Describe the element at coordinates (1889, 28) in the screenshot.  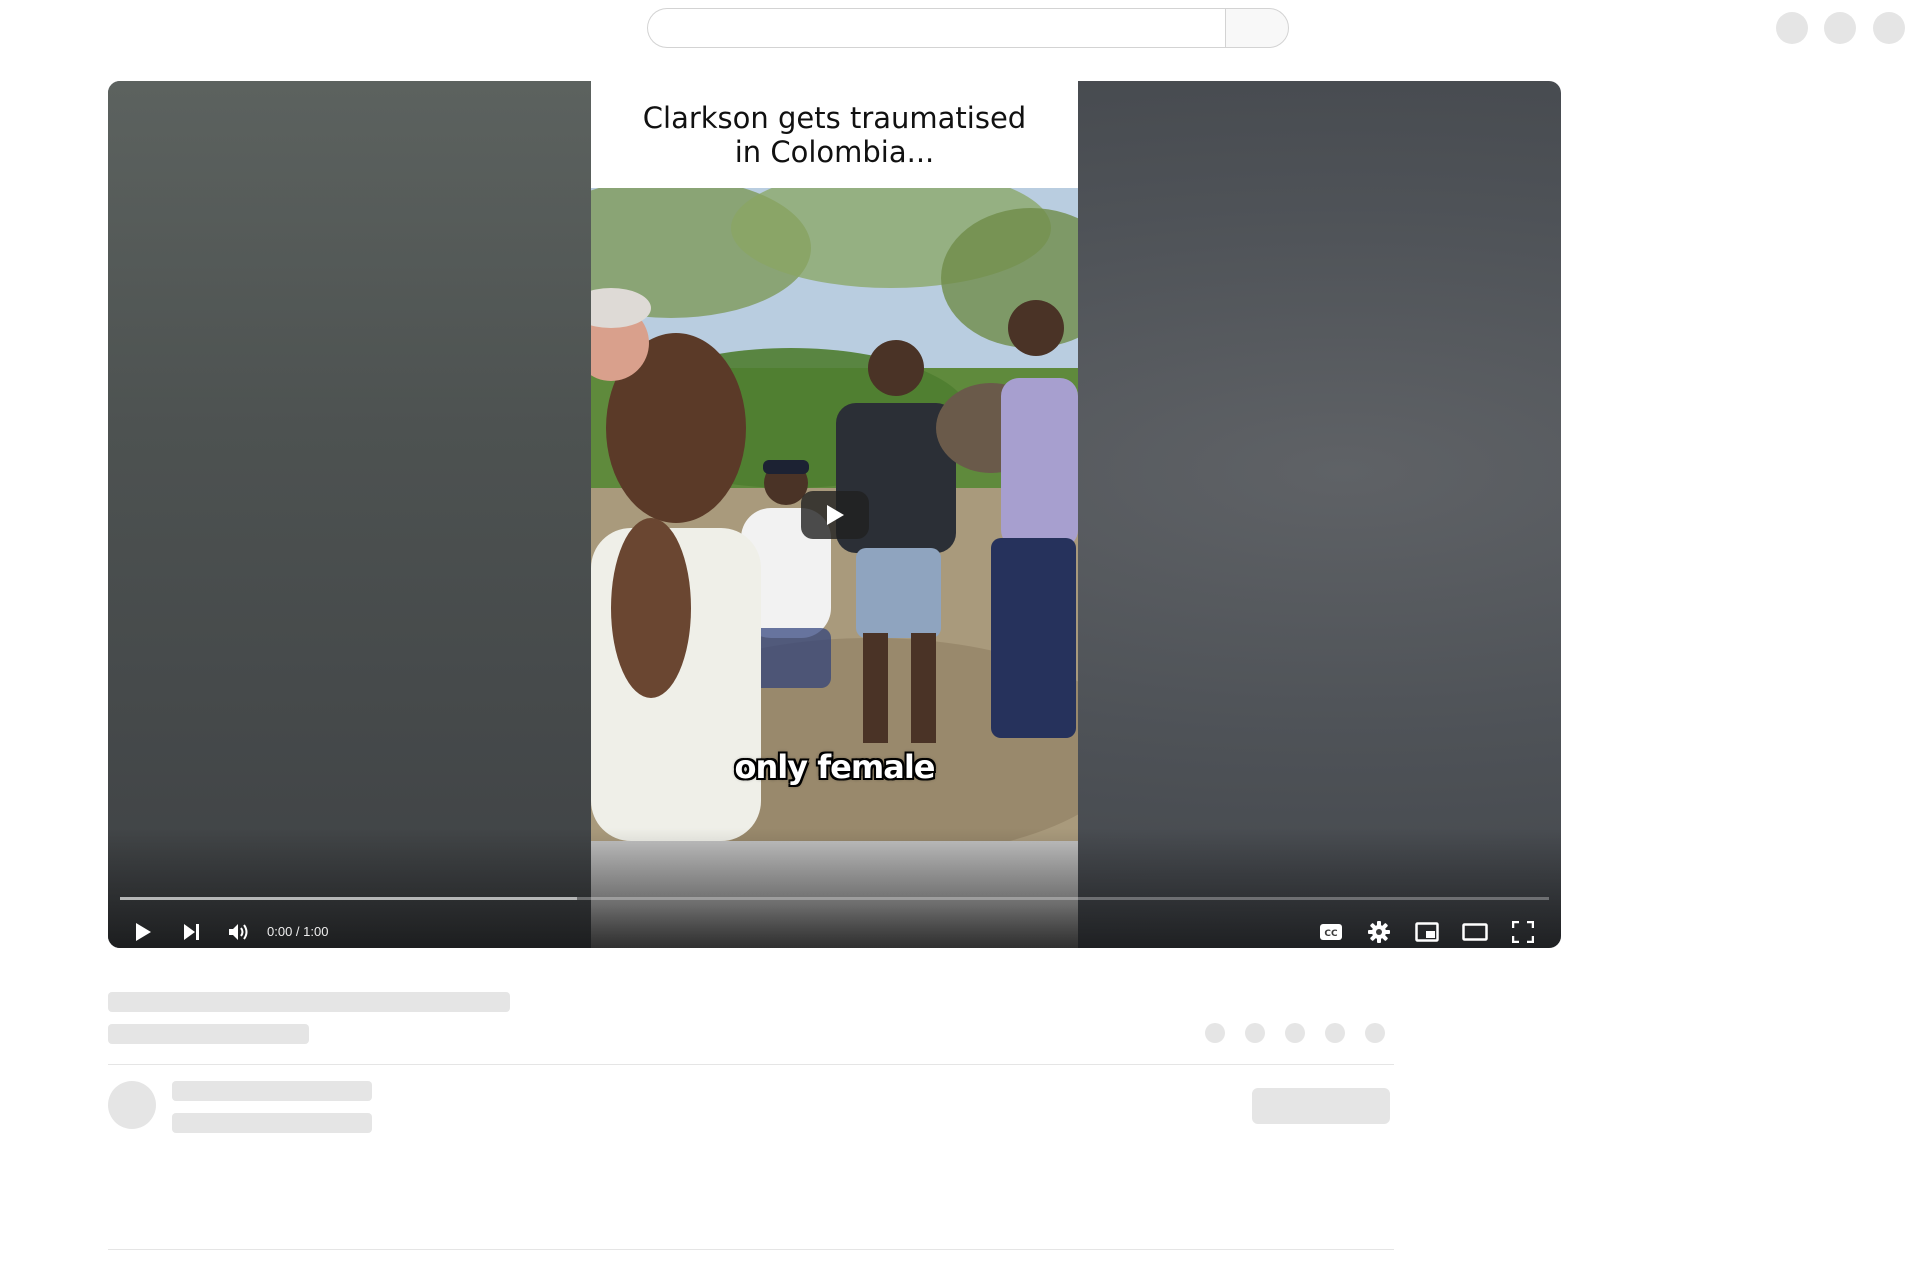
I see `avatar-placeholder` at that location.